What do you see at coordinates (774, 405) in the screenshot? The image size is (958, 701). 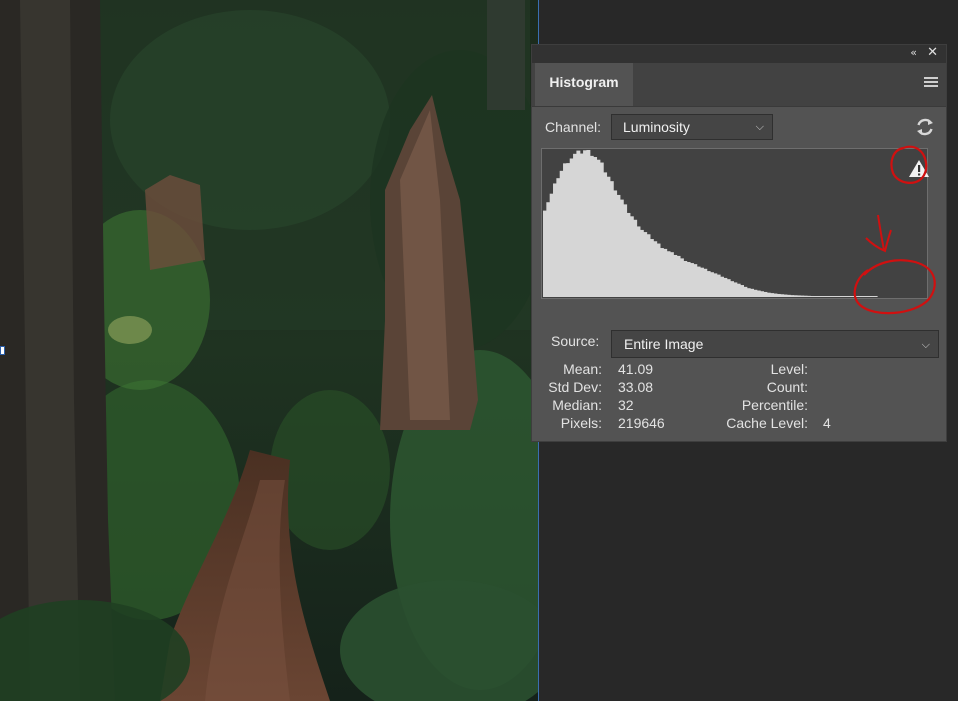 I see `percentile-label: Percentile:` at bounding box center [774, 405].